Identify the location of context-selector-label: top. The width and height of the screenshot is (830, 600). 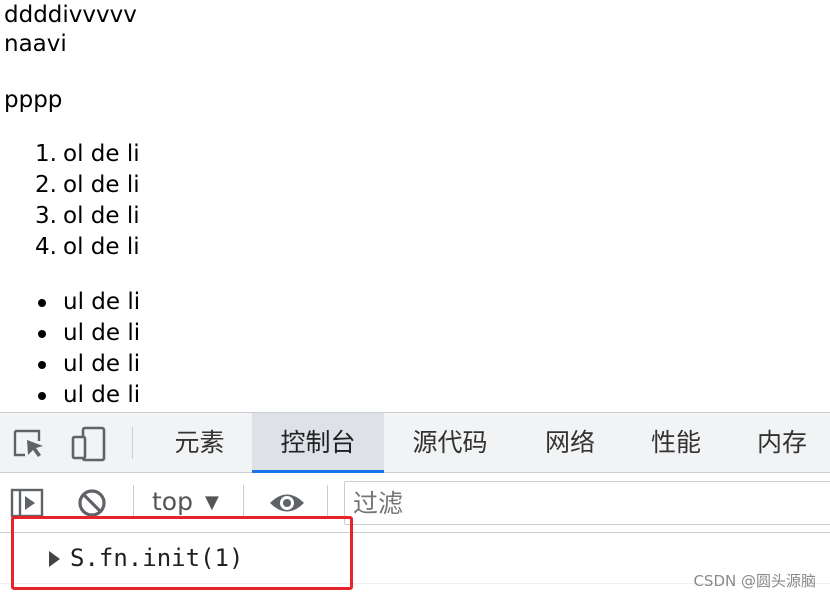
(172, 501).